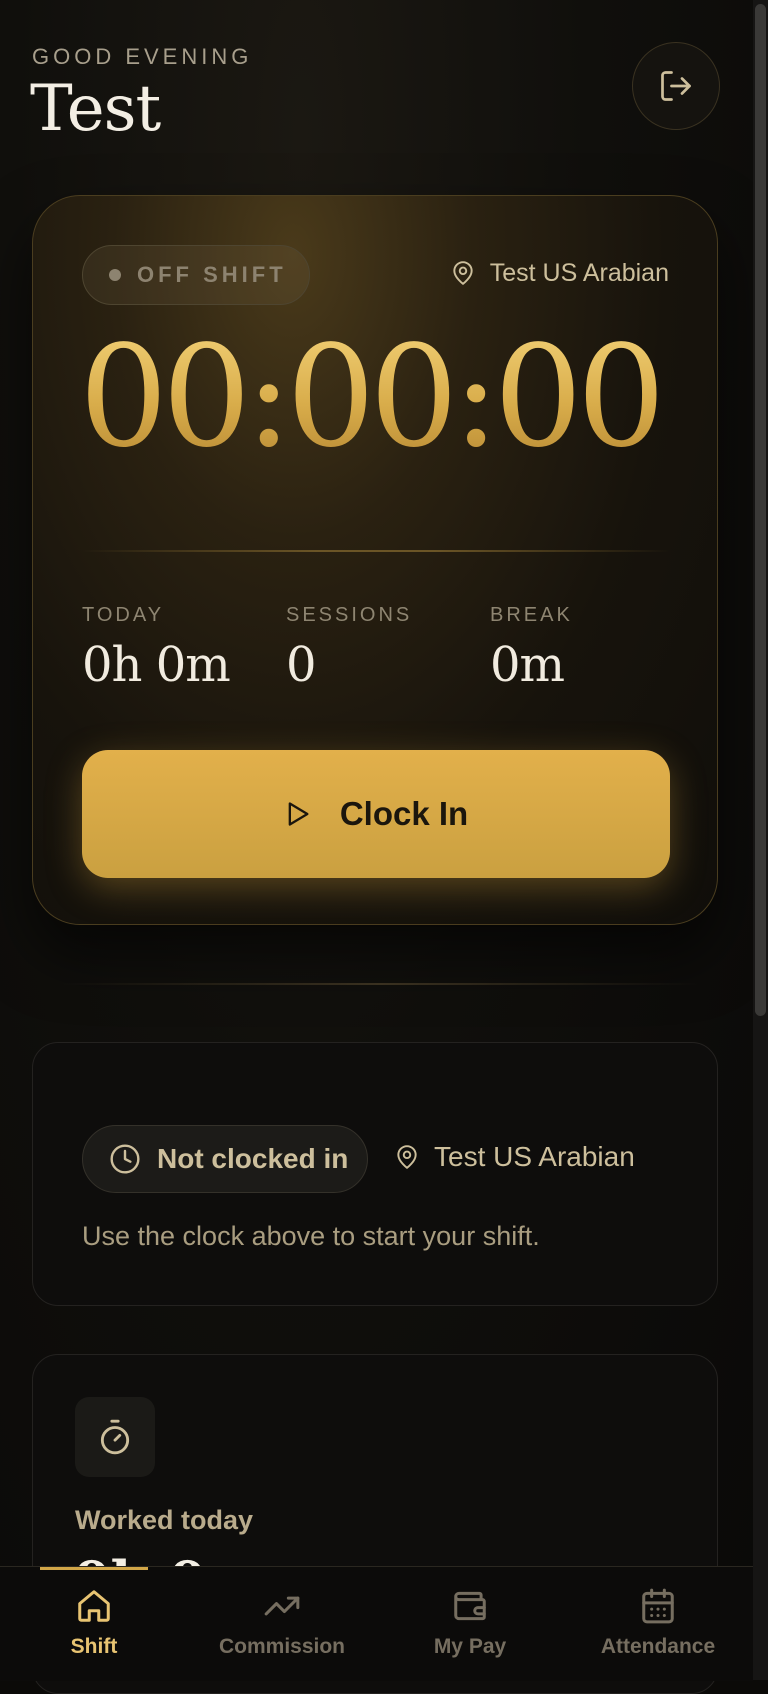  Describe the element at coordinates (760, 510) in the screenshot. I see `scrollbar-thumb` at that location.